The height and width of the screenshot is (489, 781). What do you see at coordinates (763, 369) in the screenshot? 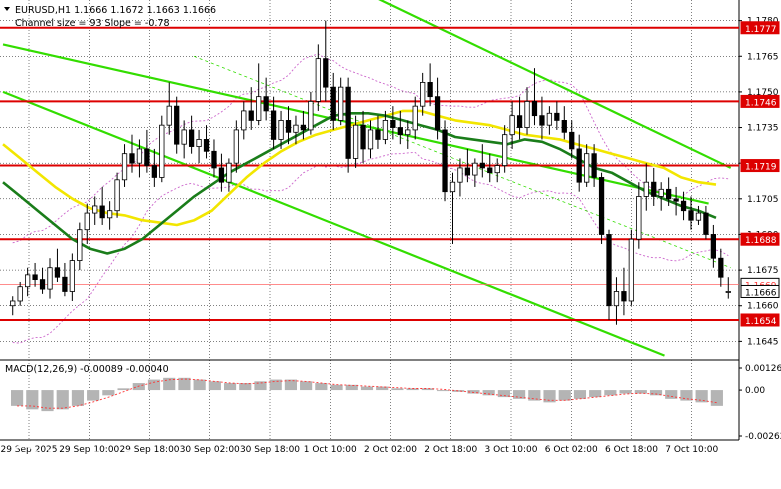
I see `macd-tick-label: 0.00126` at bounding box center [763, 369].